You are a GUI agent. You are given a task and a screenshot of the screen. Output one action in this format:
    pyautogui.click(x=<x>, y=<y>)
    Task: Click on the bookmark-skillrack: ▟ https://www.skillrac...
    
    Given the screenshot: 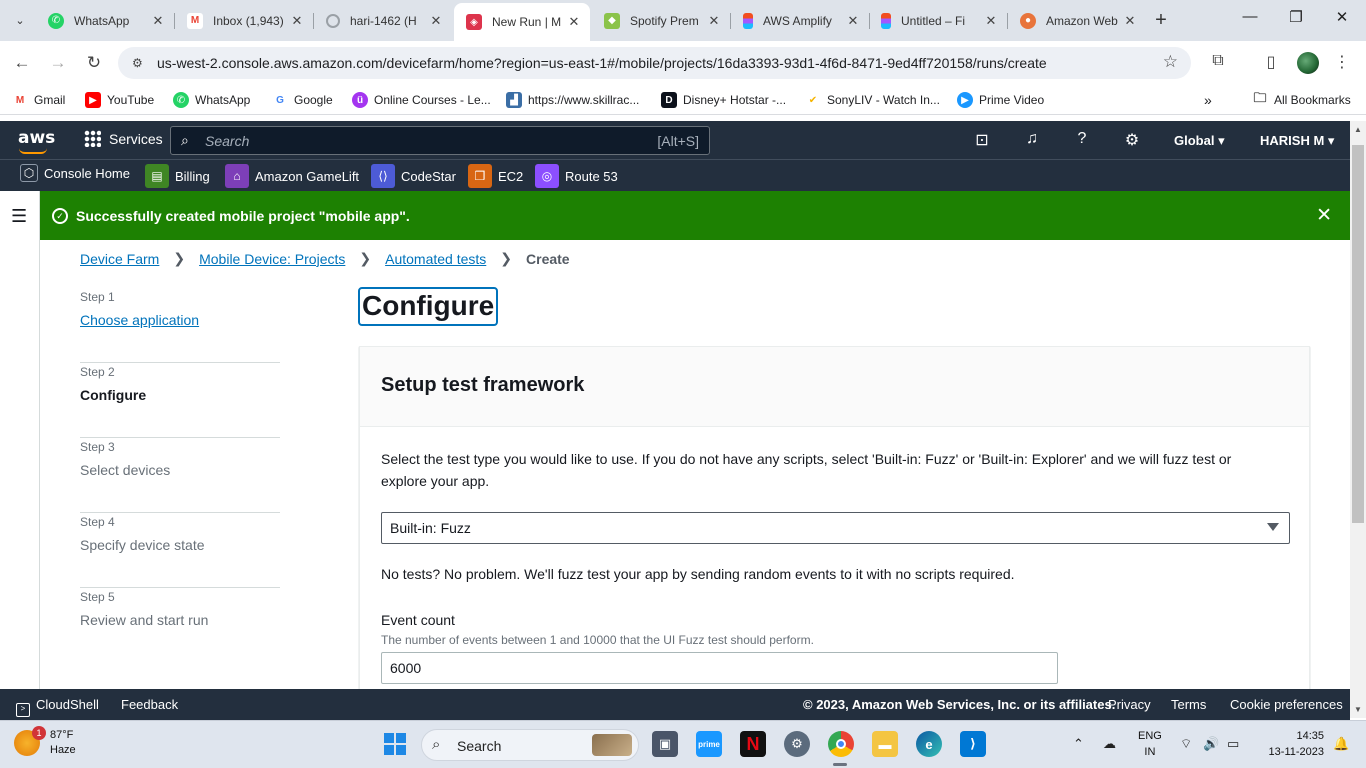 What is the action you would take?
    pyautogui.click(x=572, y=100)
    